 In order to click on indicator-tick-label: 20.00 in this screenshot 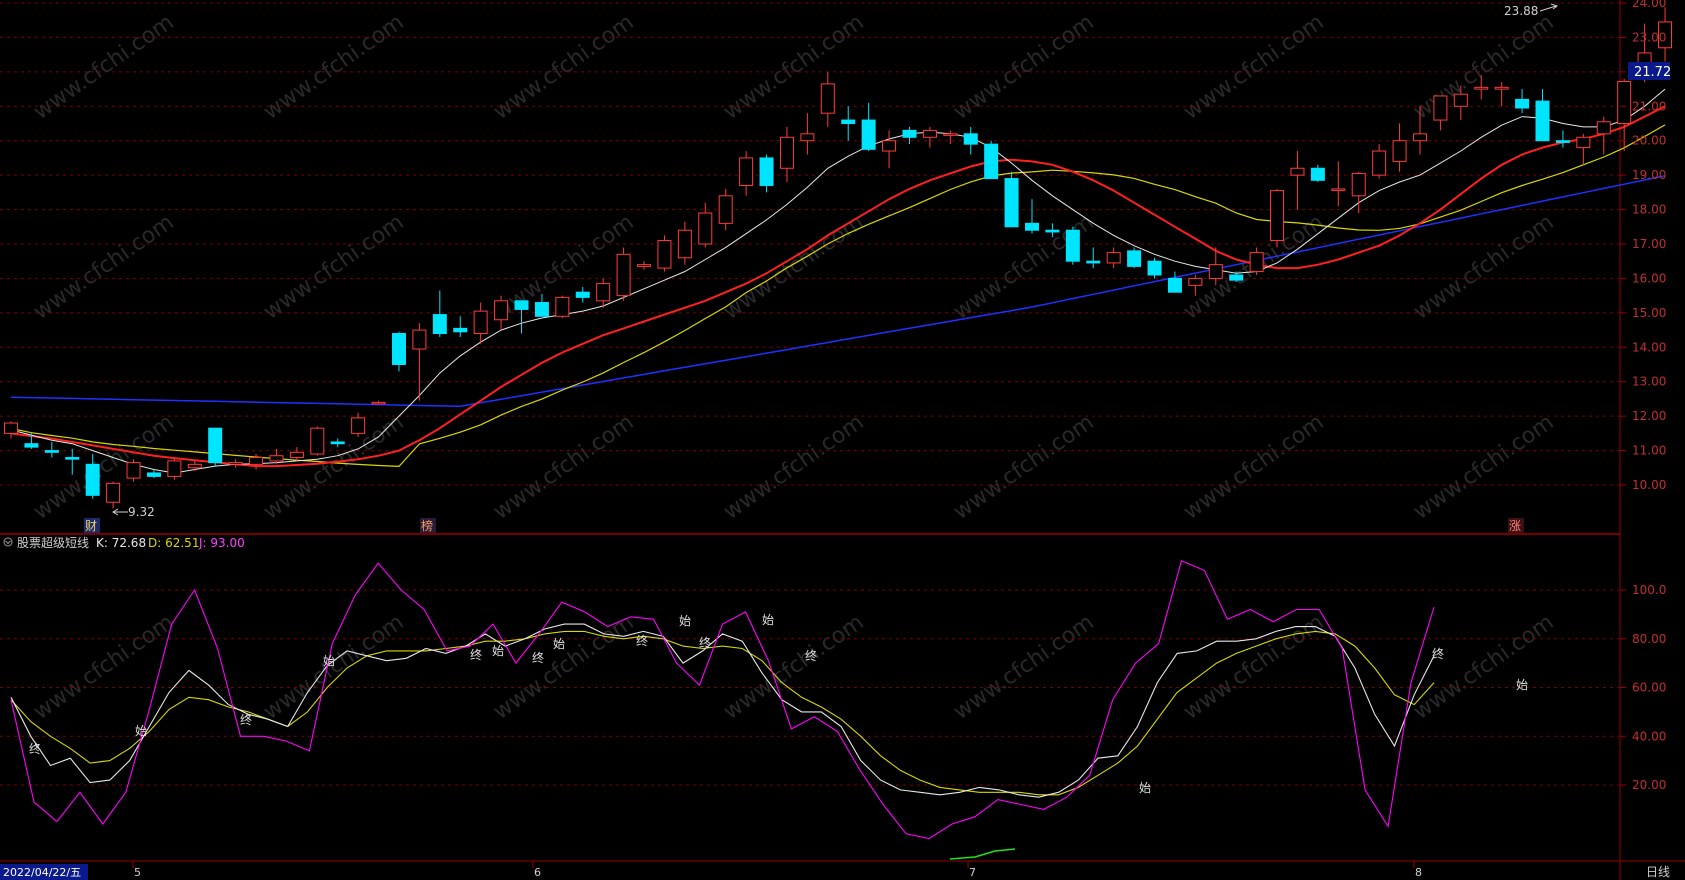, I will do `click(1649, 785)`.